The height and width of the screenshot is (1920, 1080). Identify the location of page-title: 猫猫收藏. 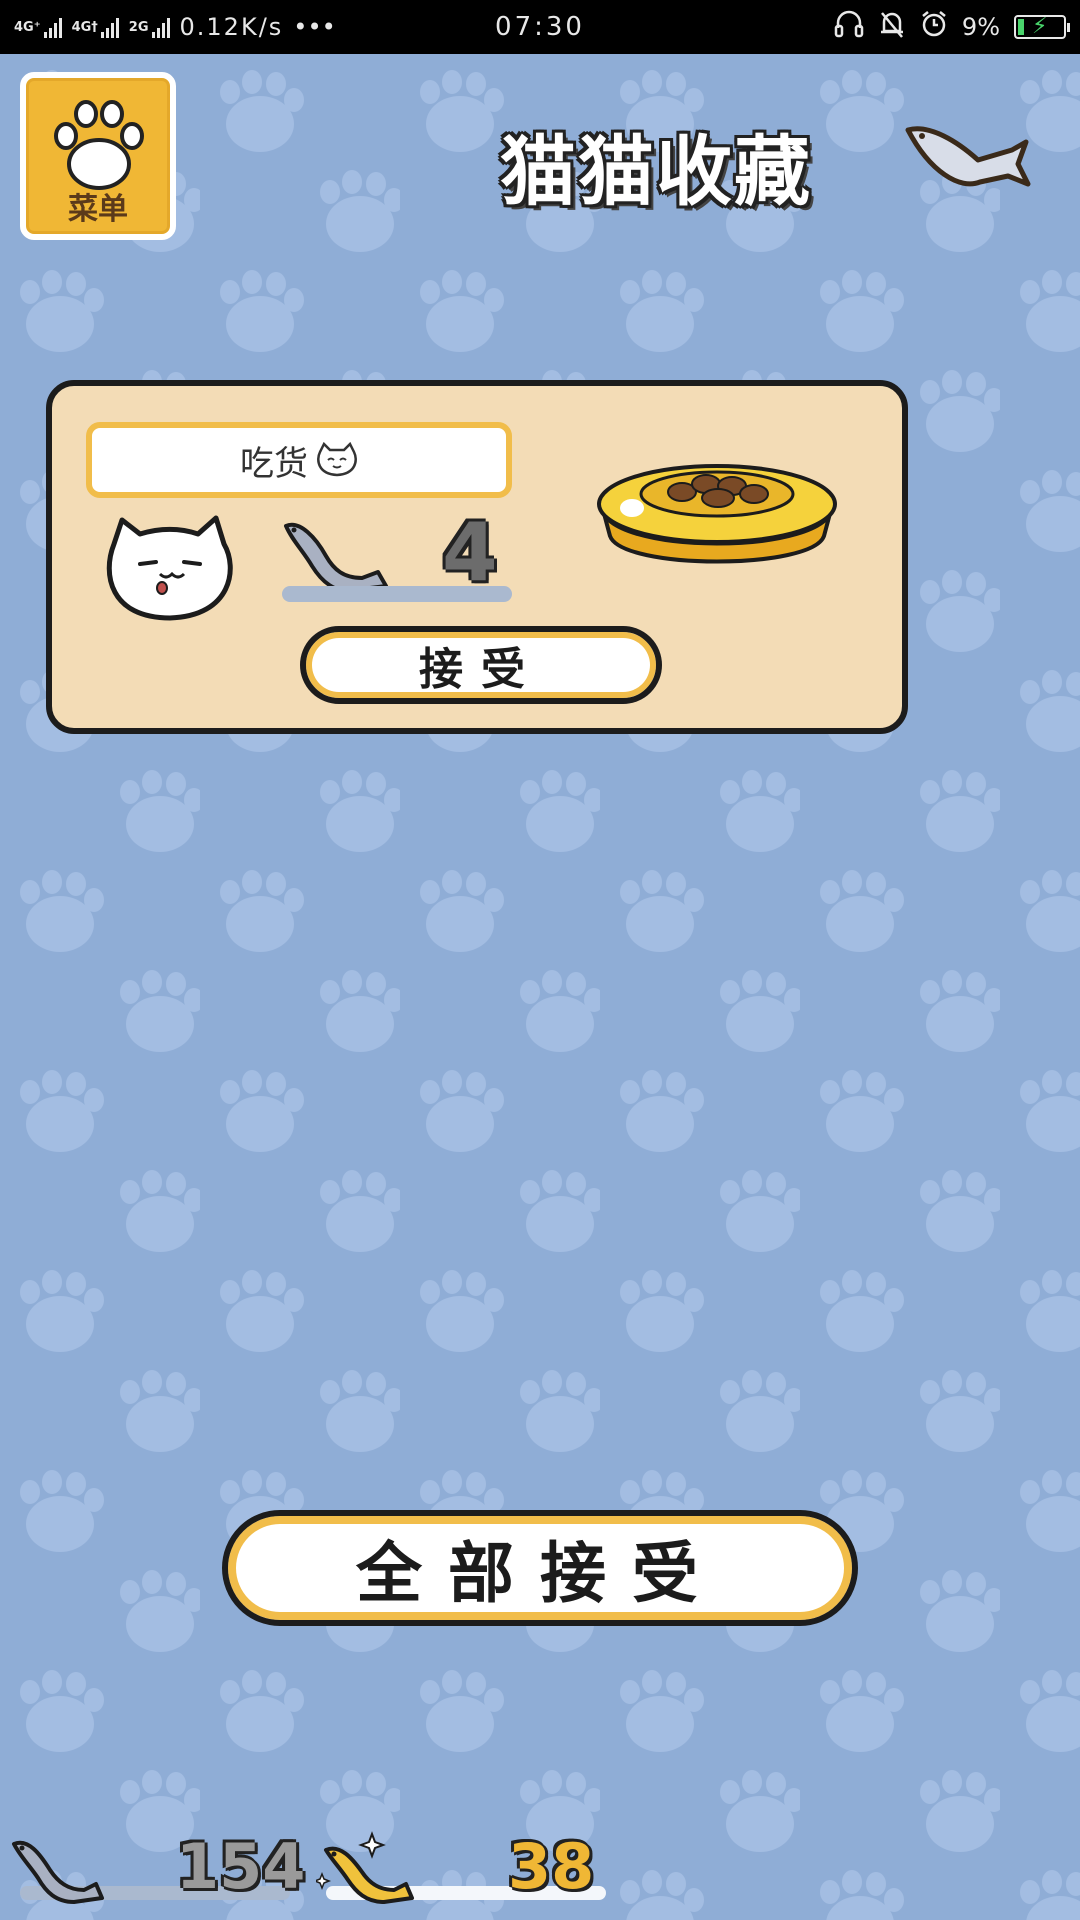
(656, 171).